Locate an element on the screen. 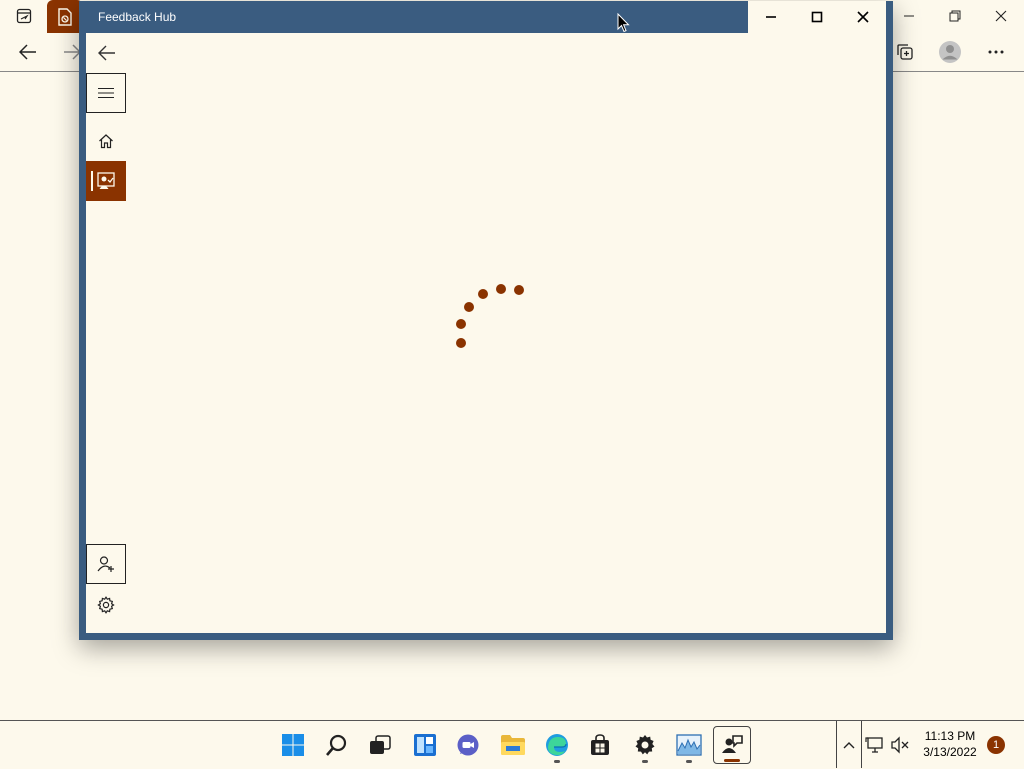 This screenshot has width=1024, height=769. mouse-cursor-icon is located at coordinates (623, 23).